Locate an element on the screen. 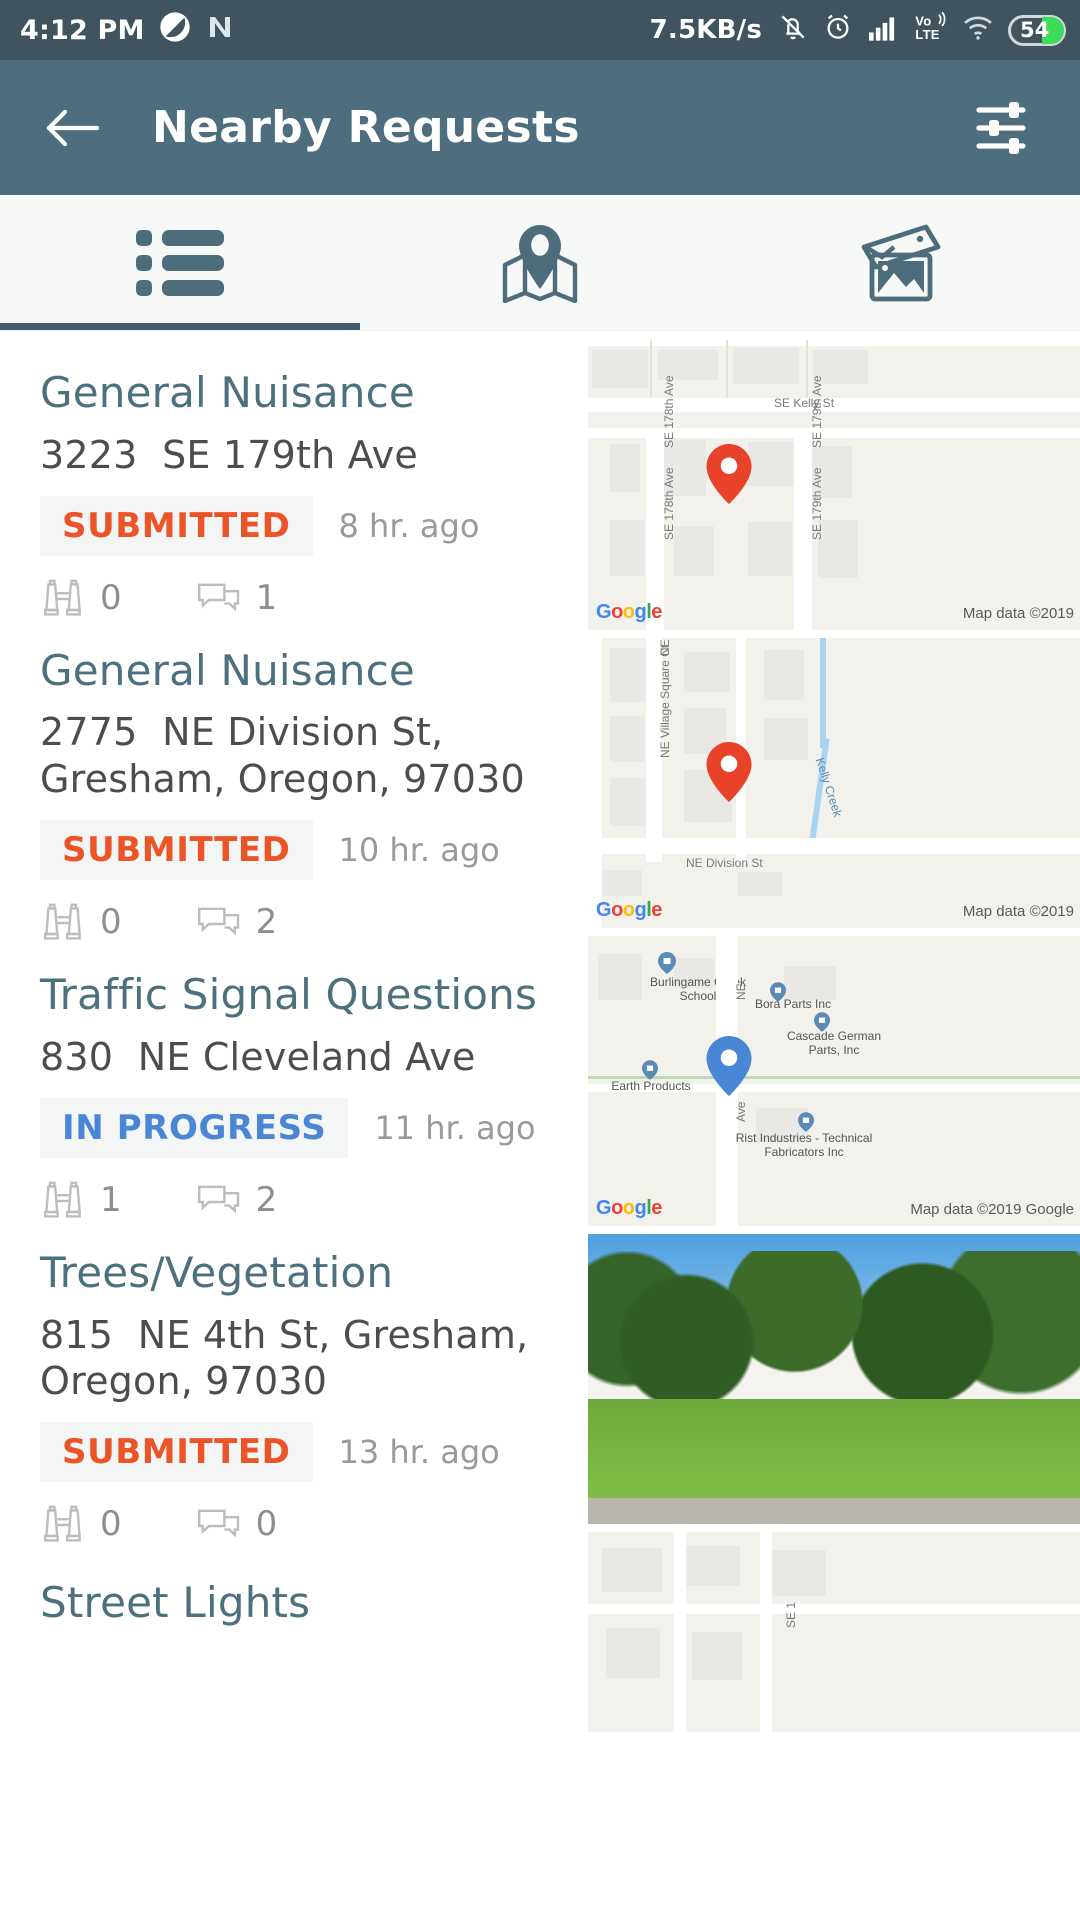 The image size is (1080, 1920). battery-level-label: 54 is located at coordinates (1035, 29).